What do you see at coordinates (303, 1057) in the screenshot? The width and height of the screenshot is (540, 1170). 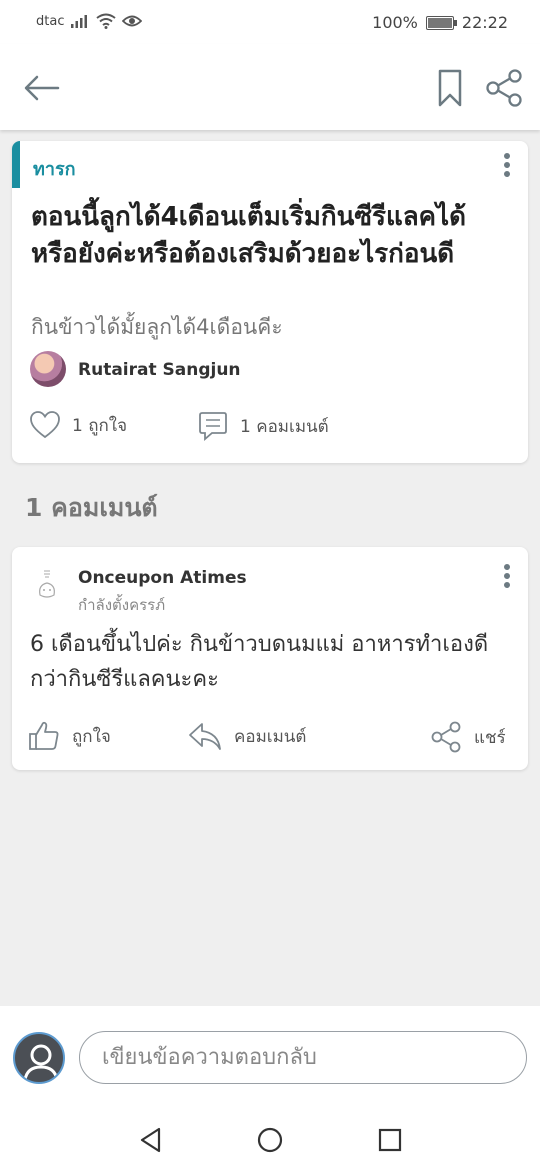 I see `reply-input` at bounding box center [303, 1057].